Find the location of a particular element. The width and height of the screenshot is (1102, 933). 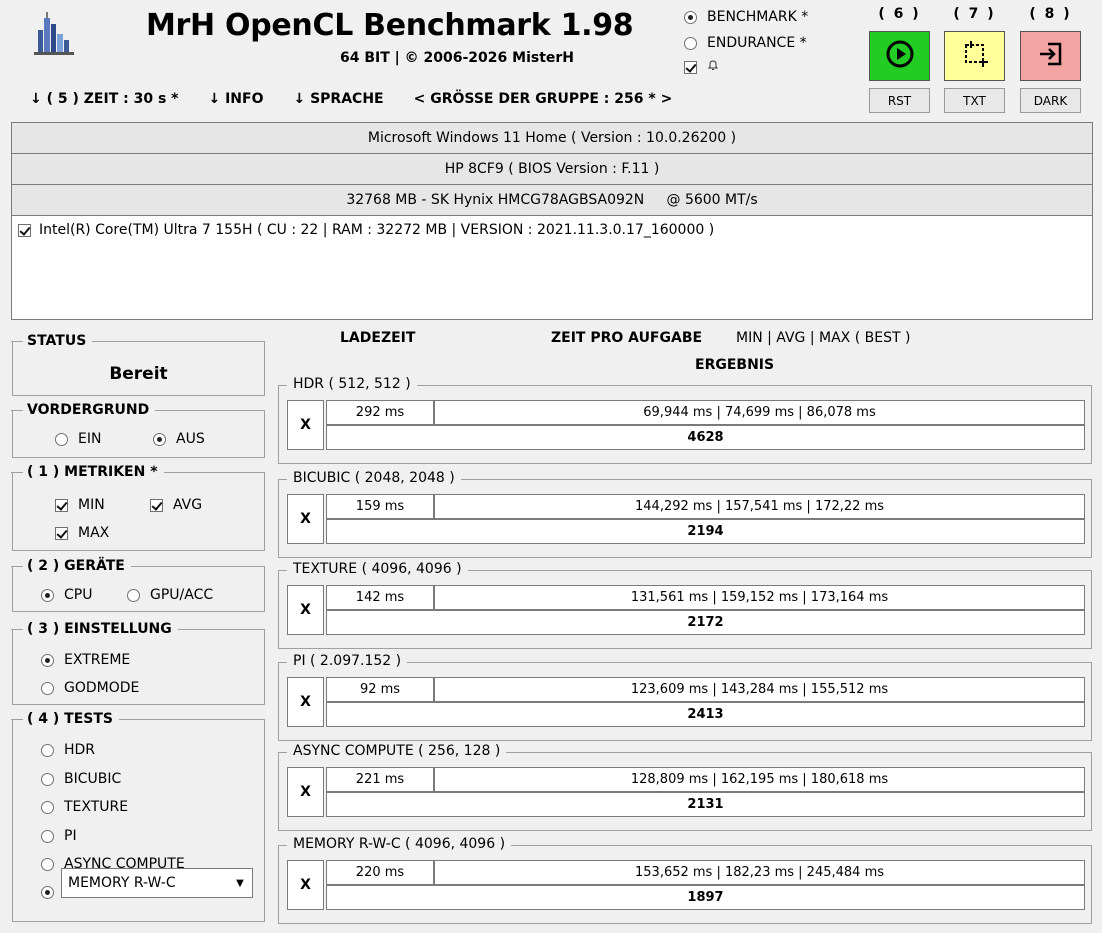

crop-screenshot-icon is located at coordinates (975, 56).